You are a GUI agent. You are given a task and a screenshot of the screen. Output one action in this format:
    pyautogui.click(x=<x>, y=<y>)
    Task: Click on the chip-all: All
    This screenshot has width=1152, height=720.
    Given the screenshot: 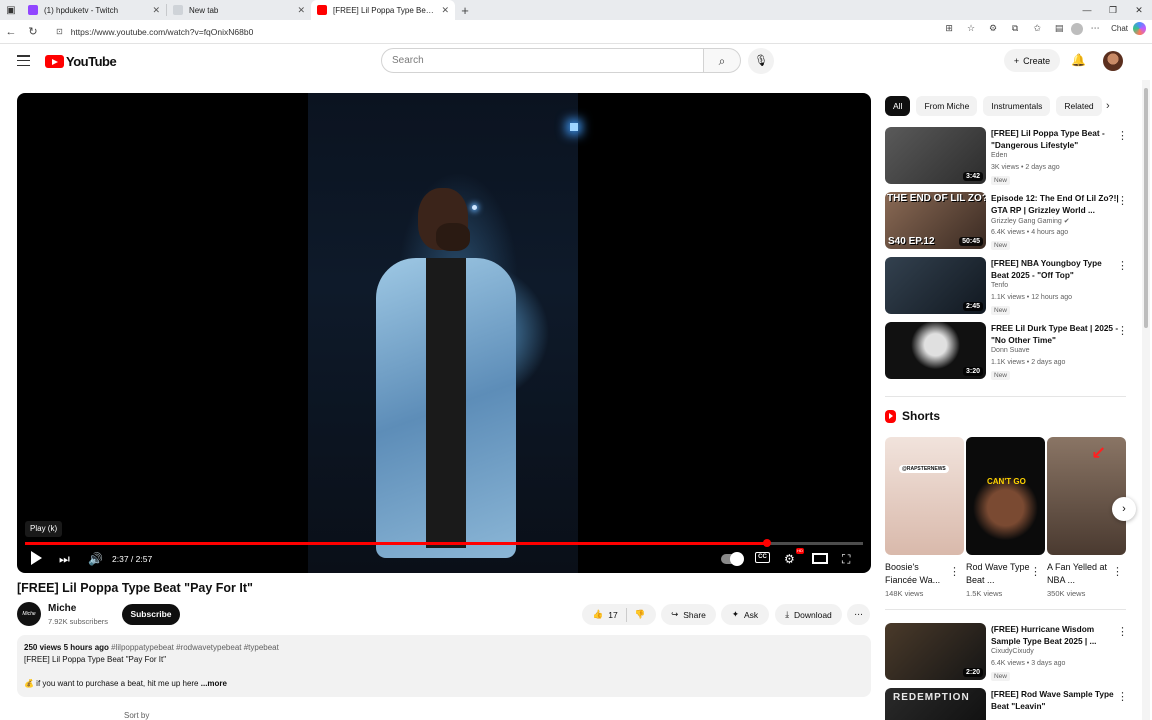 What is the action you would take?
    pyautogui.click(x=898, y=106)
    